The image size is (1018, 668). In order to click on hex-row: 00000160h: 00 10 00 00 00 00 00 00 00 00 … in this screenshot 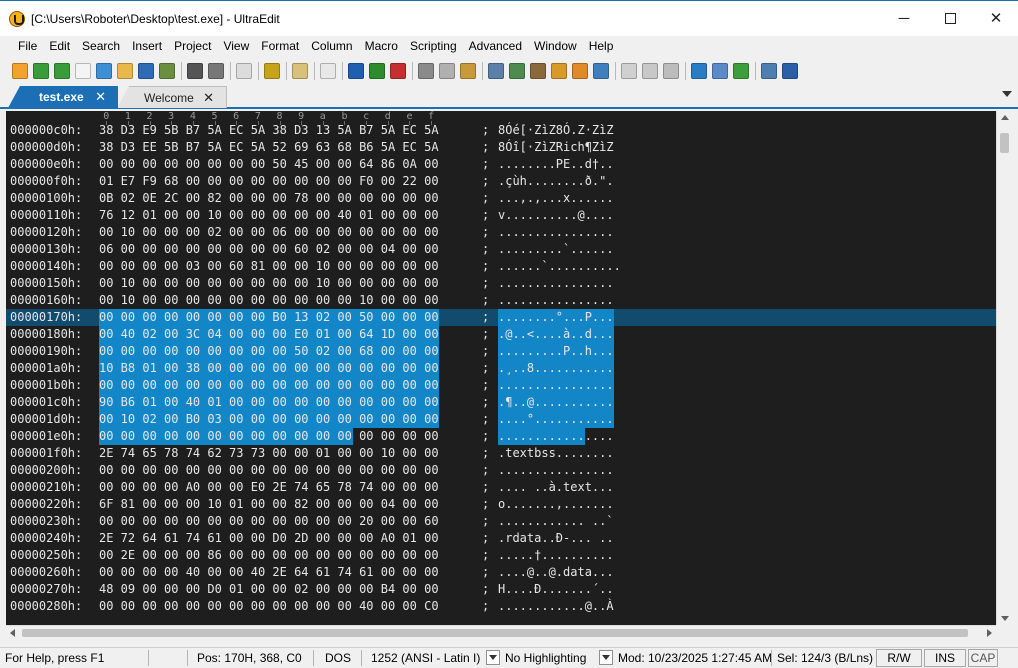, I will do `click(501, 300)`.